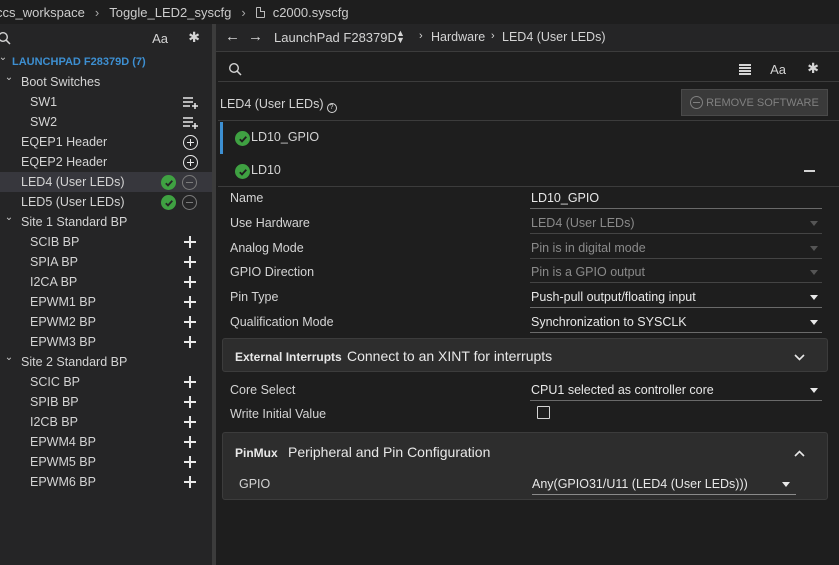  I want to click on property-name: Name LD10_GPIO, so click(530, 199).